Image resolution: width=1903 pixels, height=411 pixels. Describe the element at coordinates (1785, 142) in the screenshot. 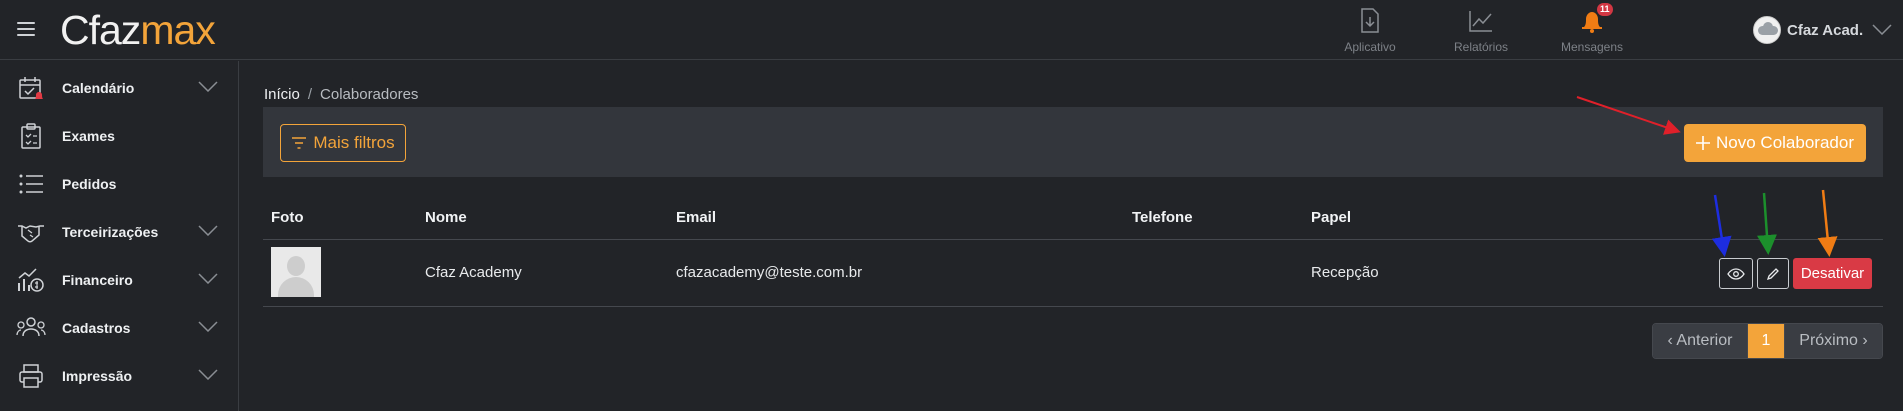

I see `new-collaborator-label: Novo Colaborador` at that location.